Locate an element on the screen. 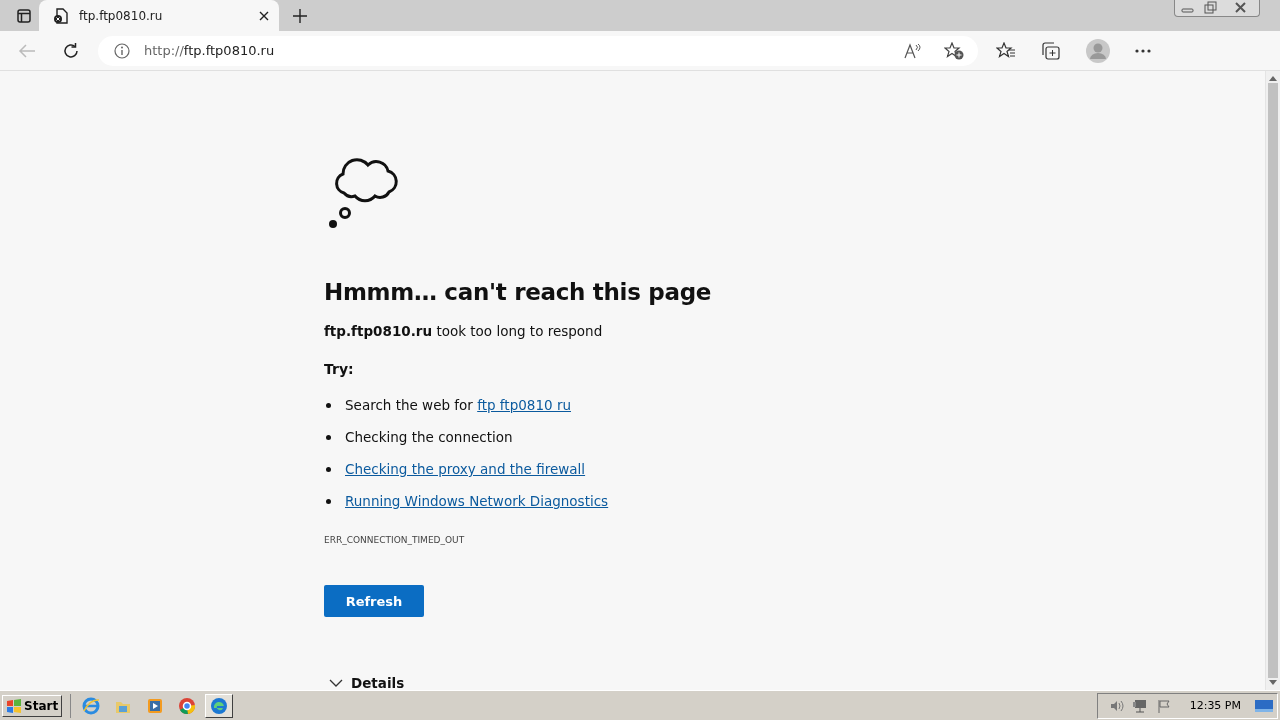 The width and height of the screenshot is (1280, 720). more-icon is located at coordinates (1143, 50).